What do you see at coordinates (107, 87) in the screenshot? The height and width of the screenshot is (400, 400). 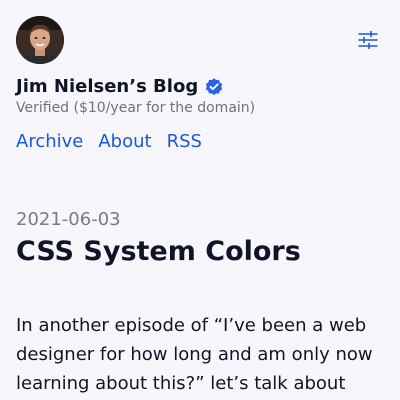 I see `site-title-text: Jim Nielsen’s Blog` at bounding box center [107, 87].